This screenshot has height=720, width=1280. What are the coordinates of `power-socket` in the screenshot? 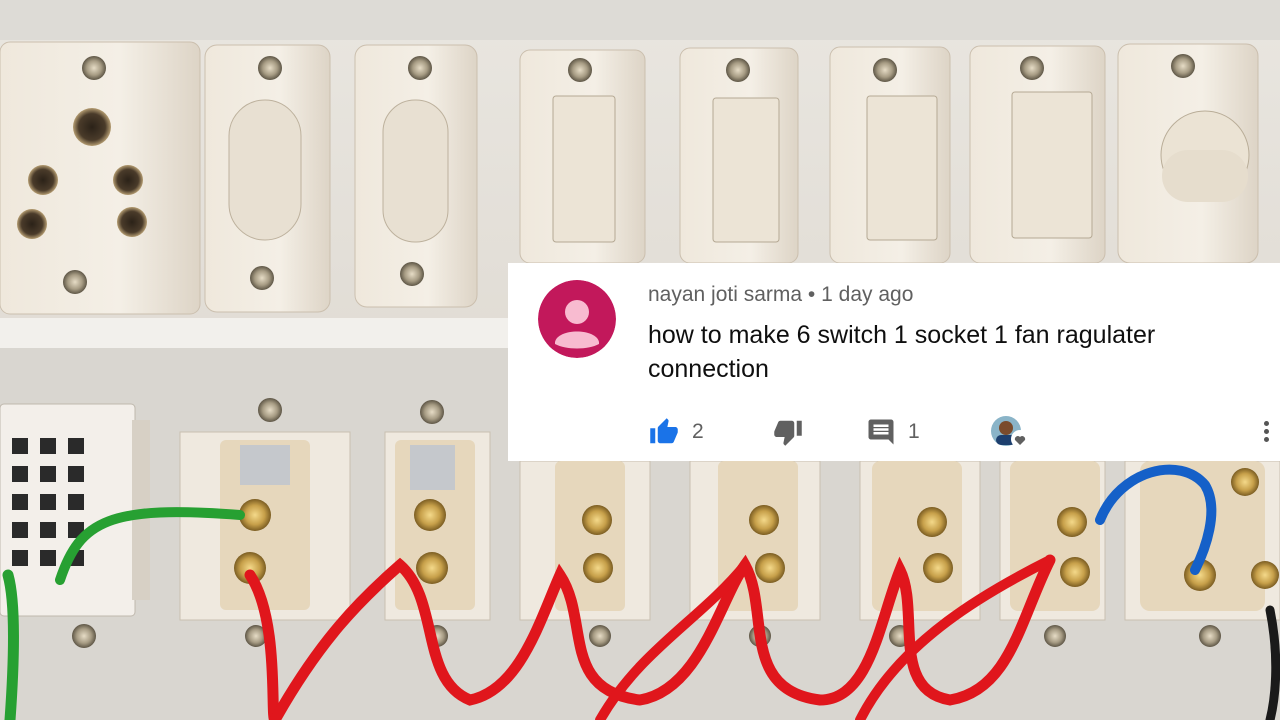 It's located at (100, 178).